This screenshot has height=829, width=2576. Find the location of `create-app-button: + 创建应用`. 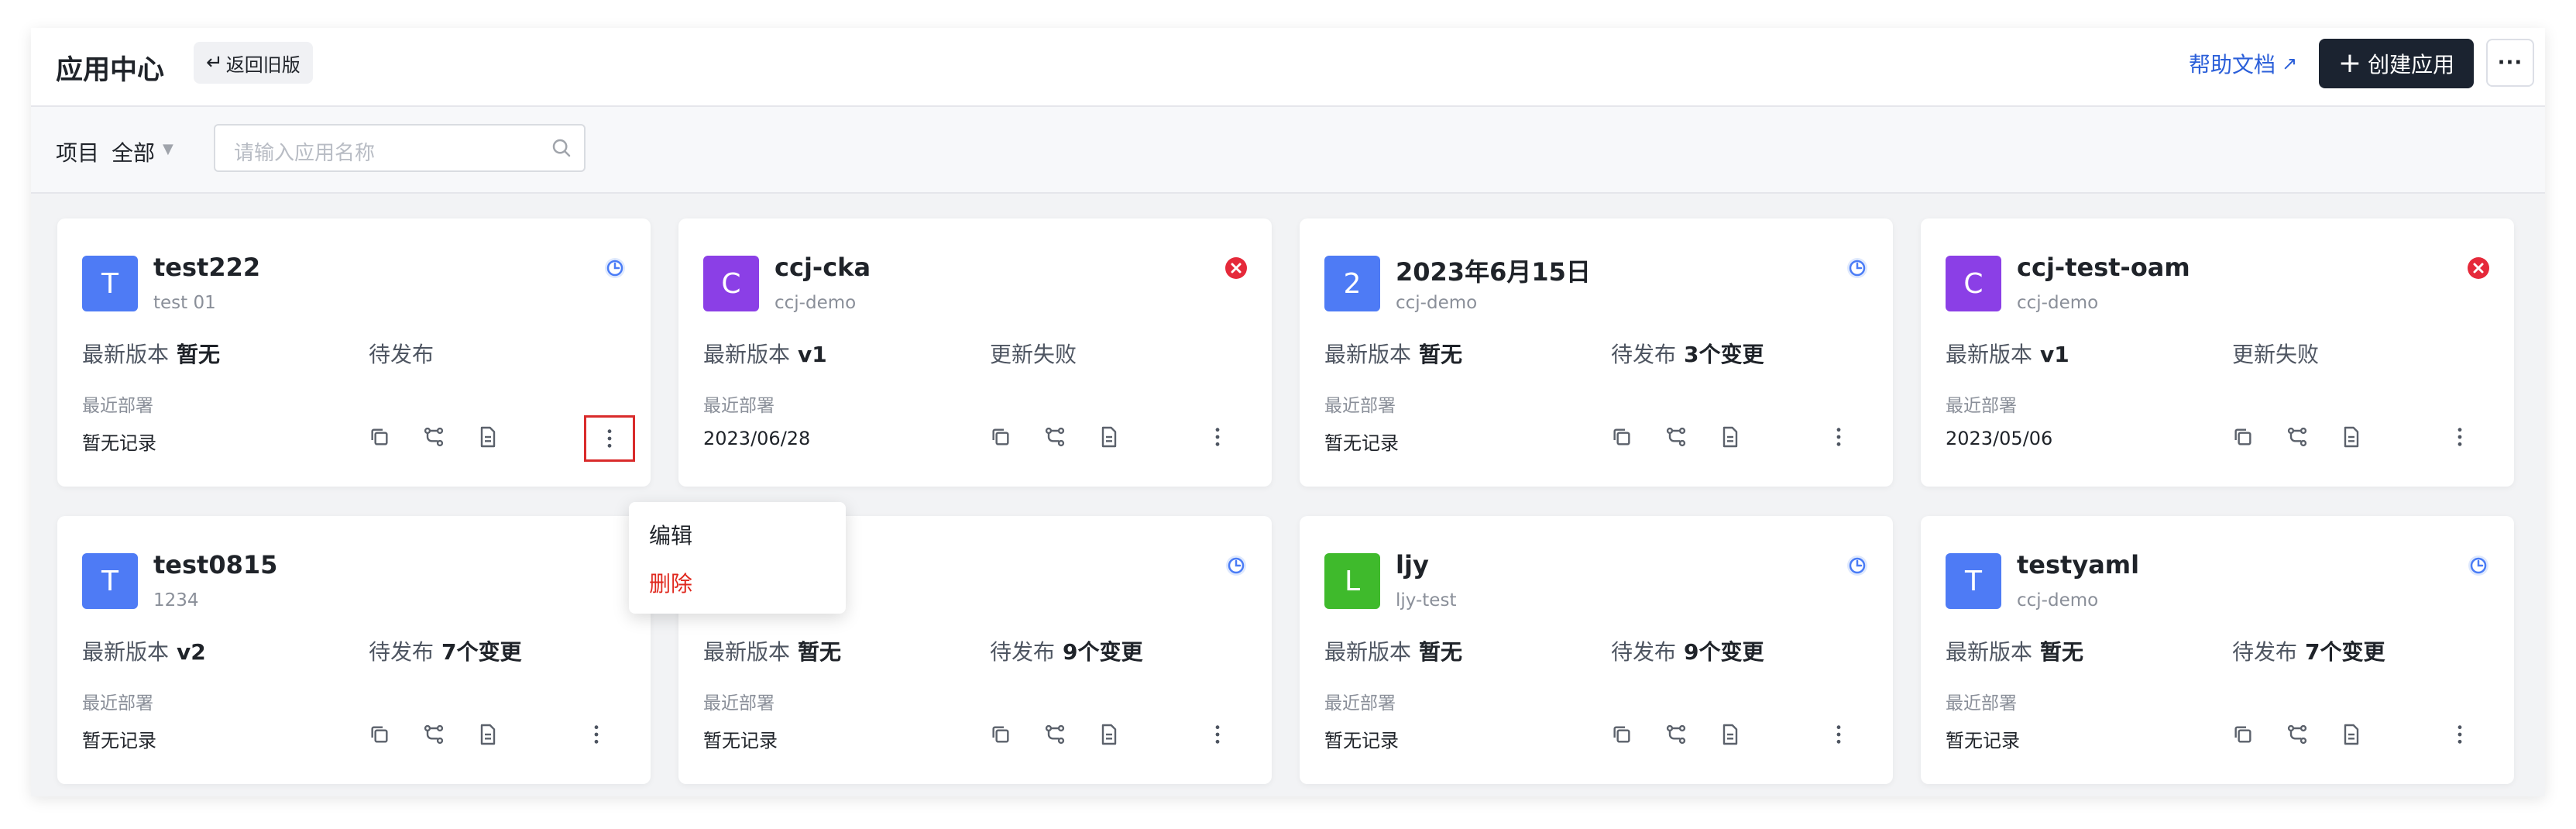

create-app-button: + 创建应用 is located at coordinates (2396, 64).